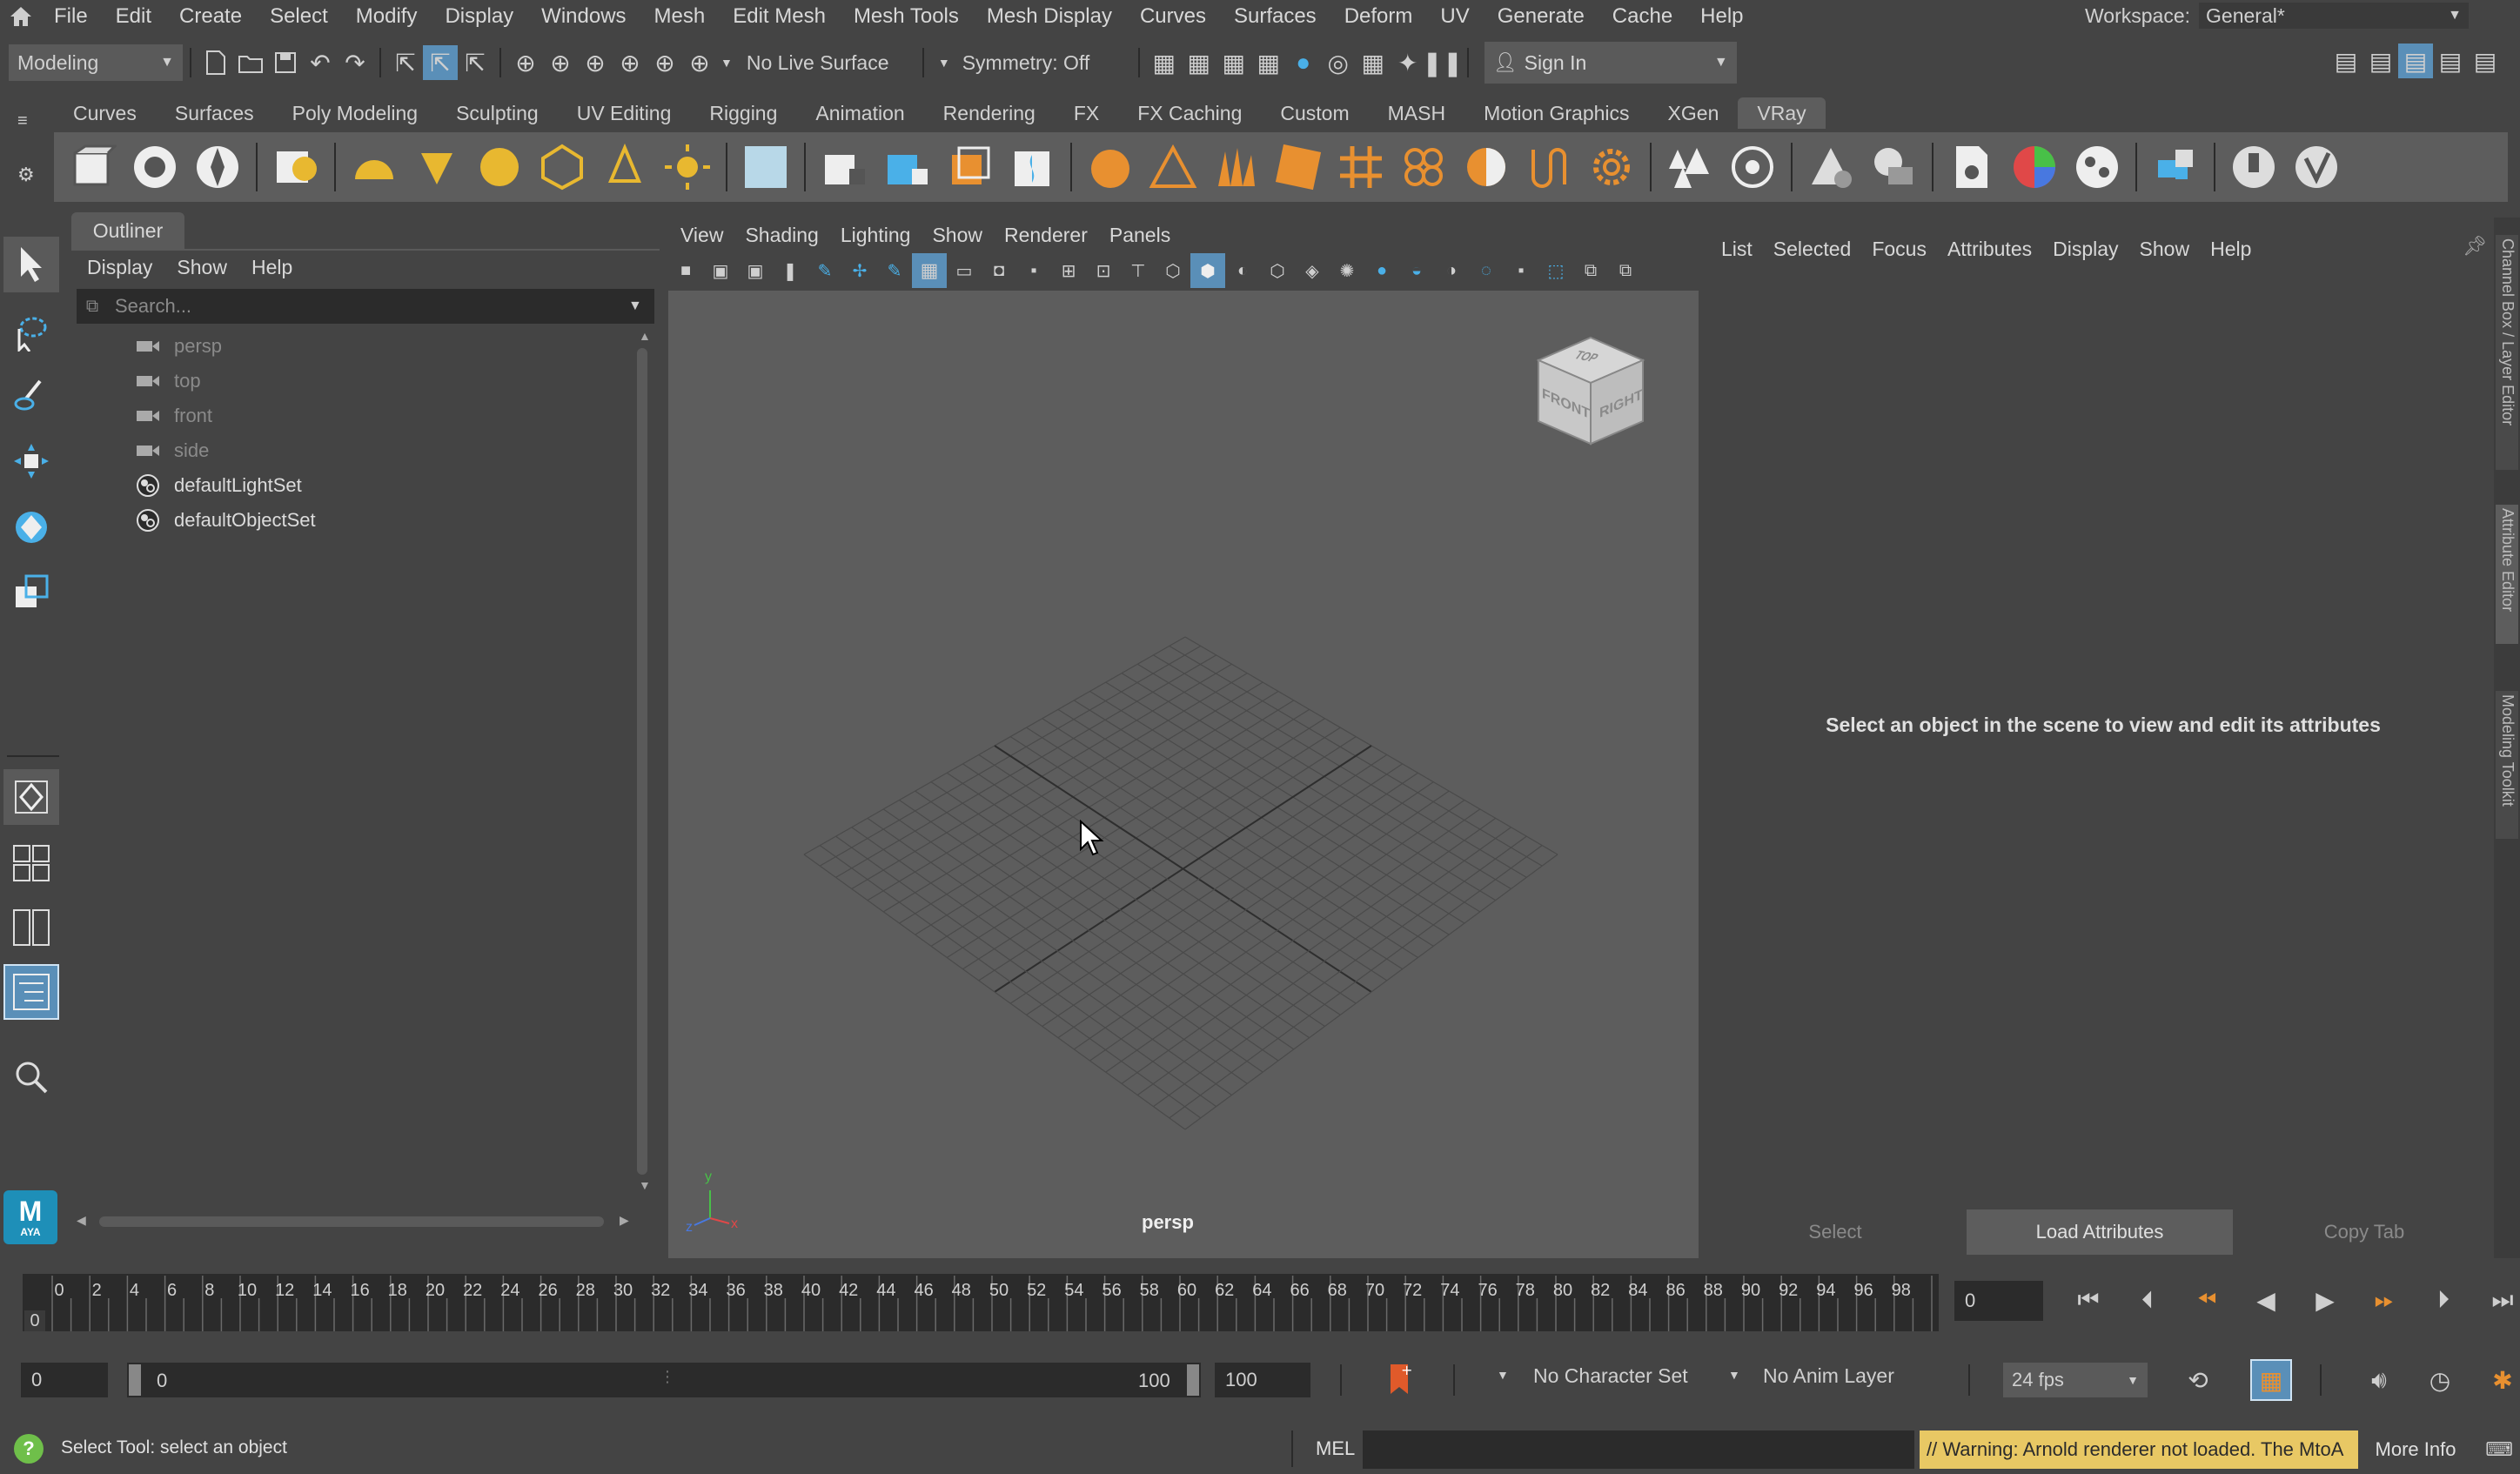 This screenshot has width=2520, height=1474. Describe the element at coordinates (1044, 62) in the screenshot. I see `symmetry-field: Symmetry: Off` at that location.